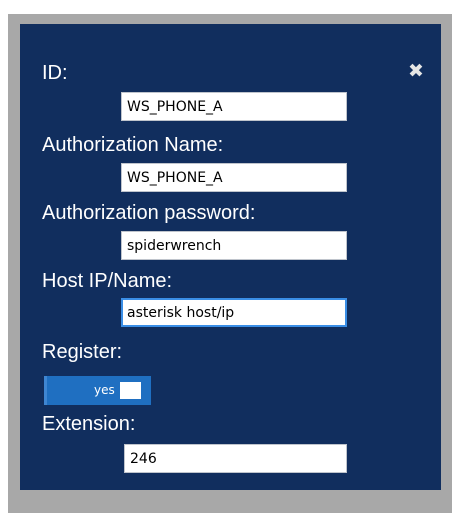 Image resolution: width=452 pixels, height=513 pixels. What do you see at coordinates (234, 177) in the screenshot?
I see `auth-name-input` at bounding box center [234, 177].